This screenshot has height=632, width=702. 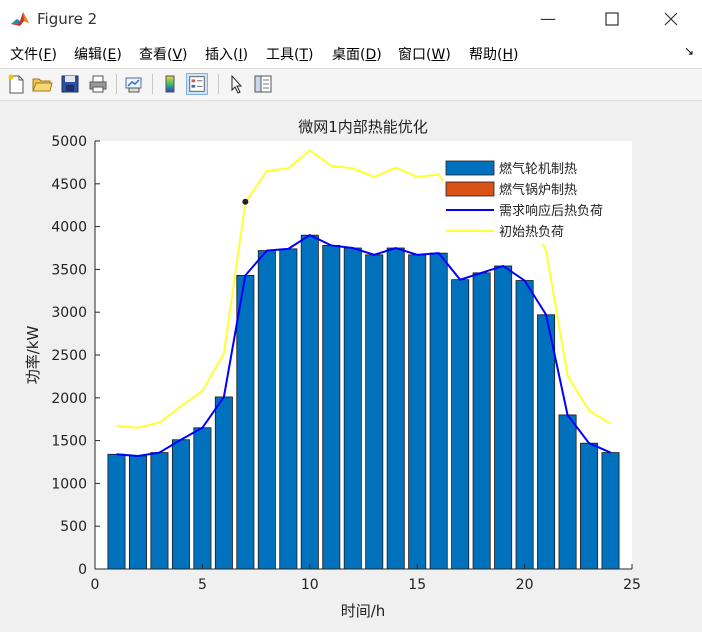 I want to click on dock-figure-button: ↘, so click(x=689, y=51).